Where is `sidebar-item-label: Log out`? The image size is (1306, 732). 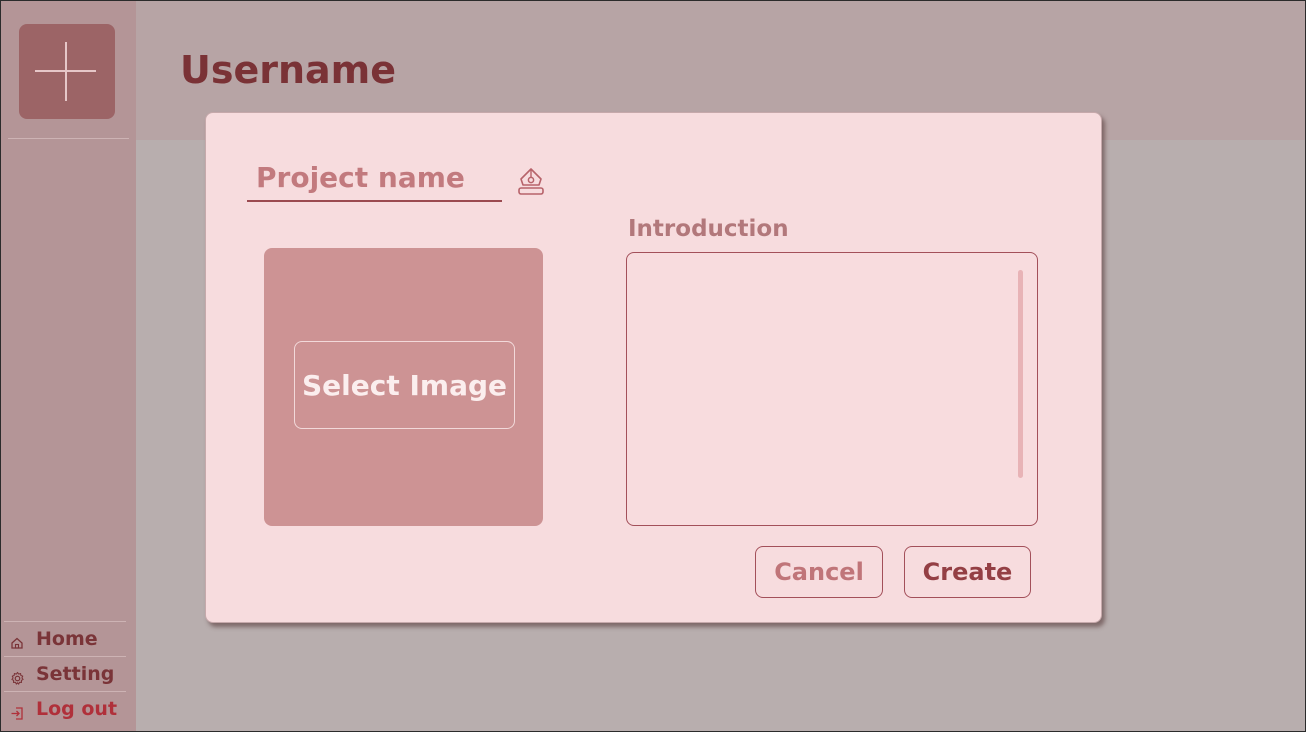
sidebar-item-label: Log out is located at coordinates (77, 709).